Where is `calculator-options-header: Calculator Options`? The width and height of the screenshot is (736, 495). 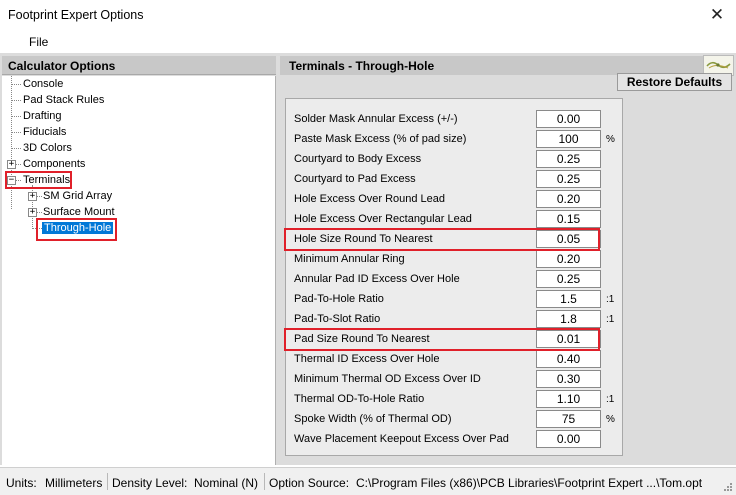 calculator-options-header: Calculator Options is located at coordinates (139, 65).